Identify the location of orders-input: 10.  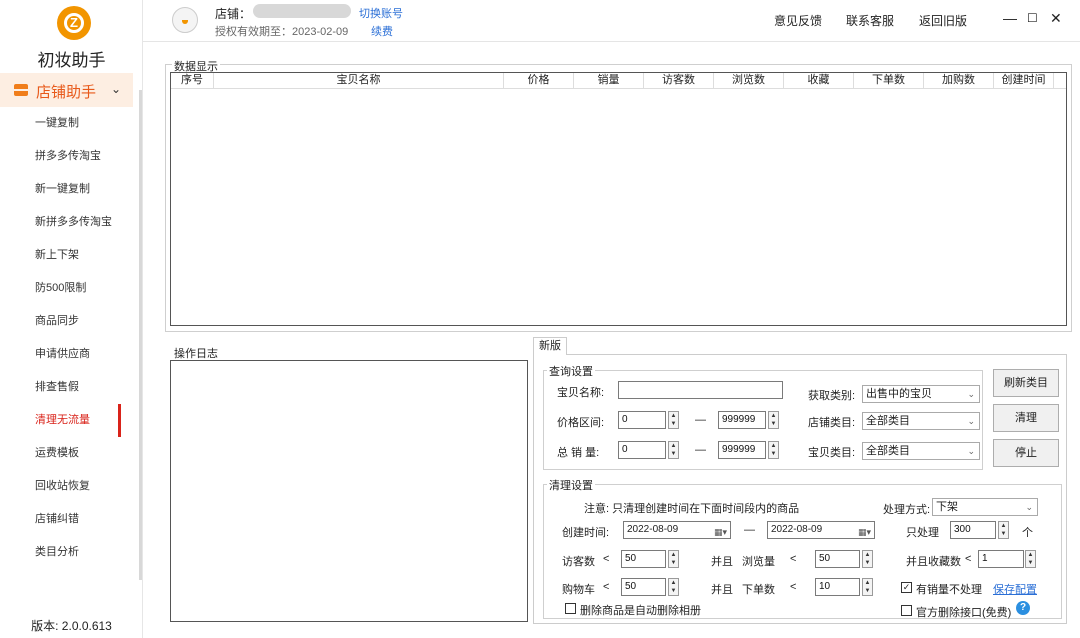
(837, 587).